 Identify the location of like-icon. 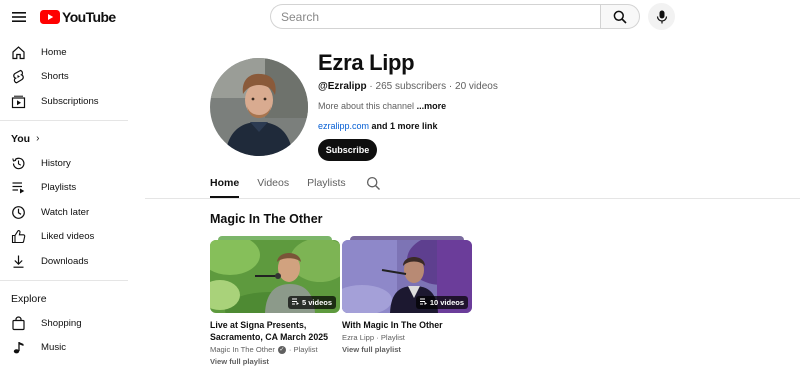
(18, 236).